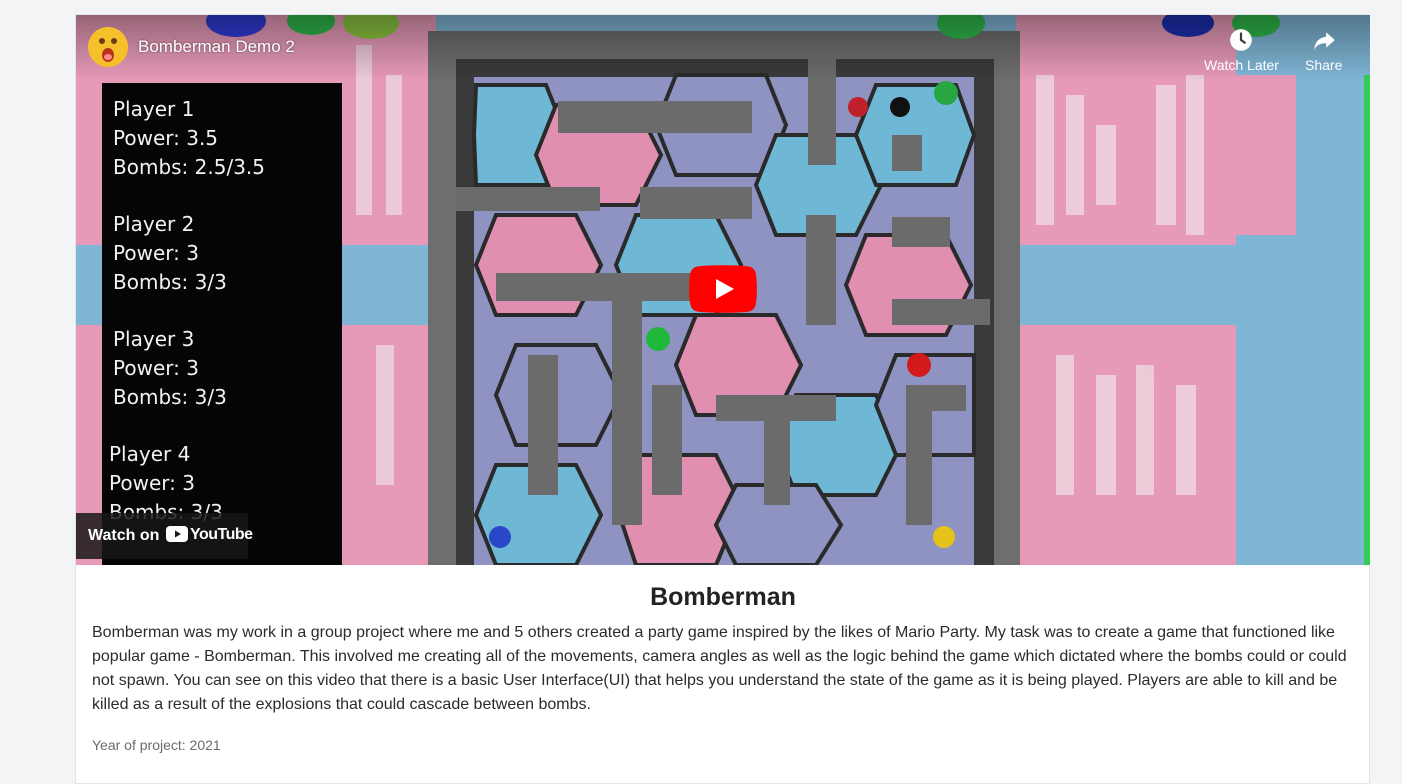  I want to click on project-title: Bomberman, so click(723, 597).